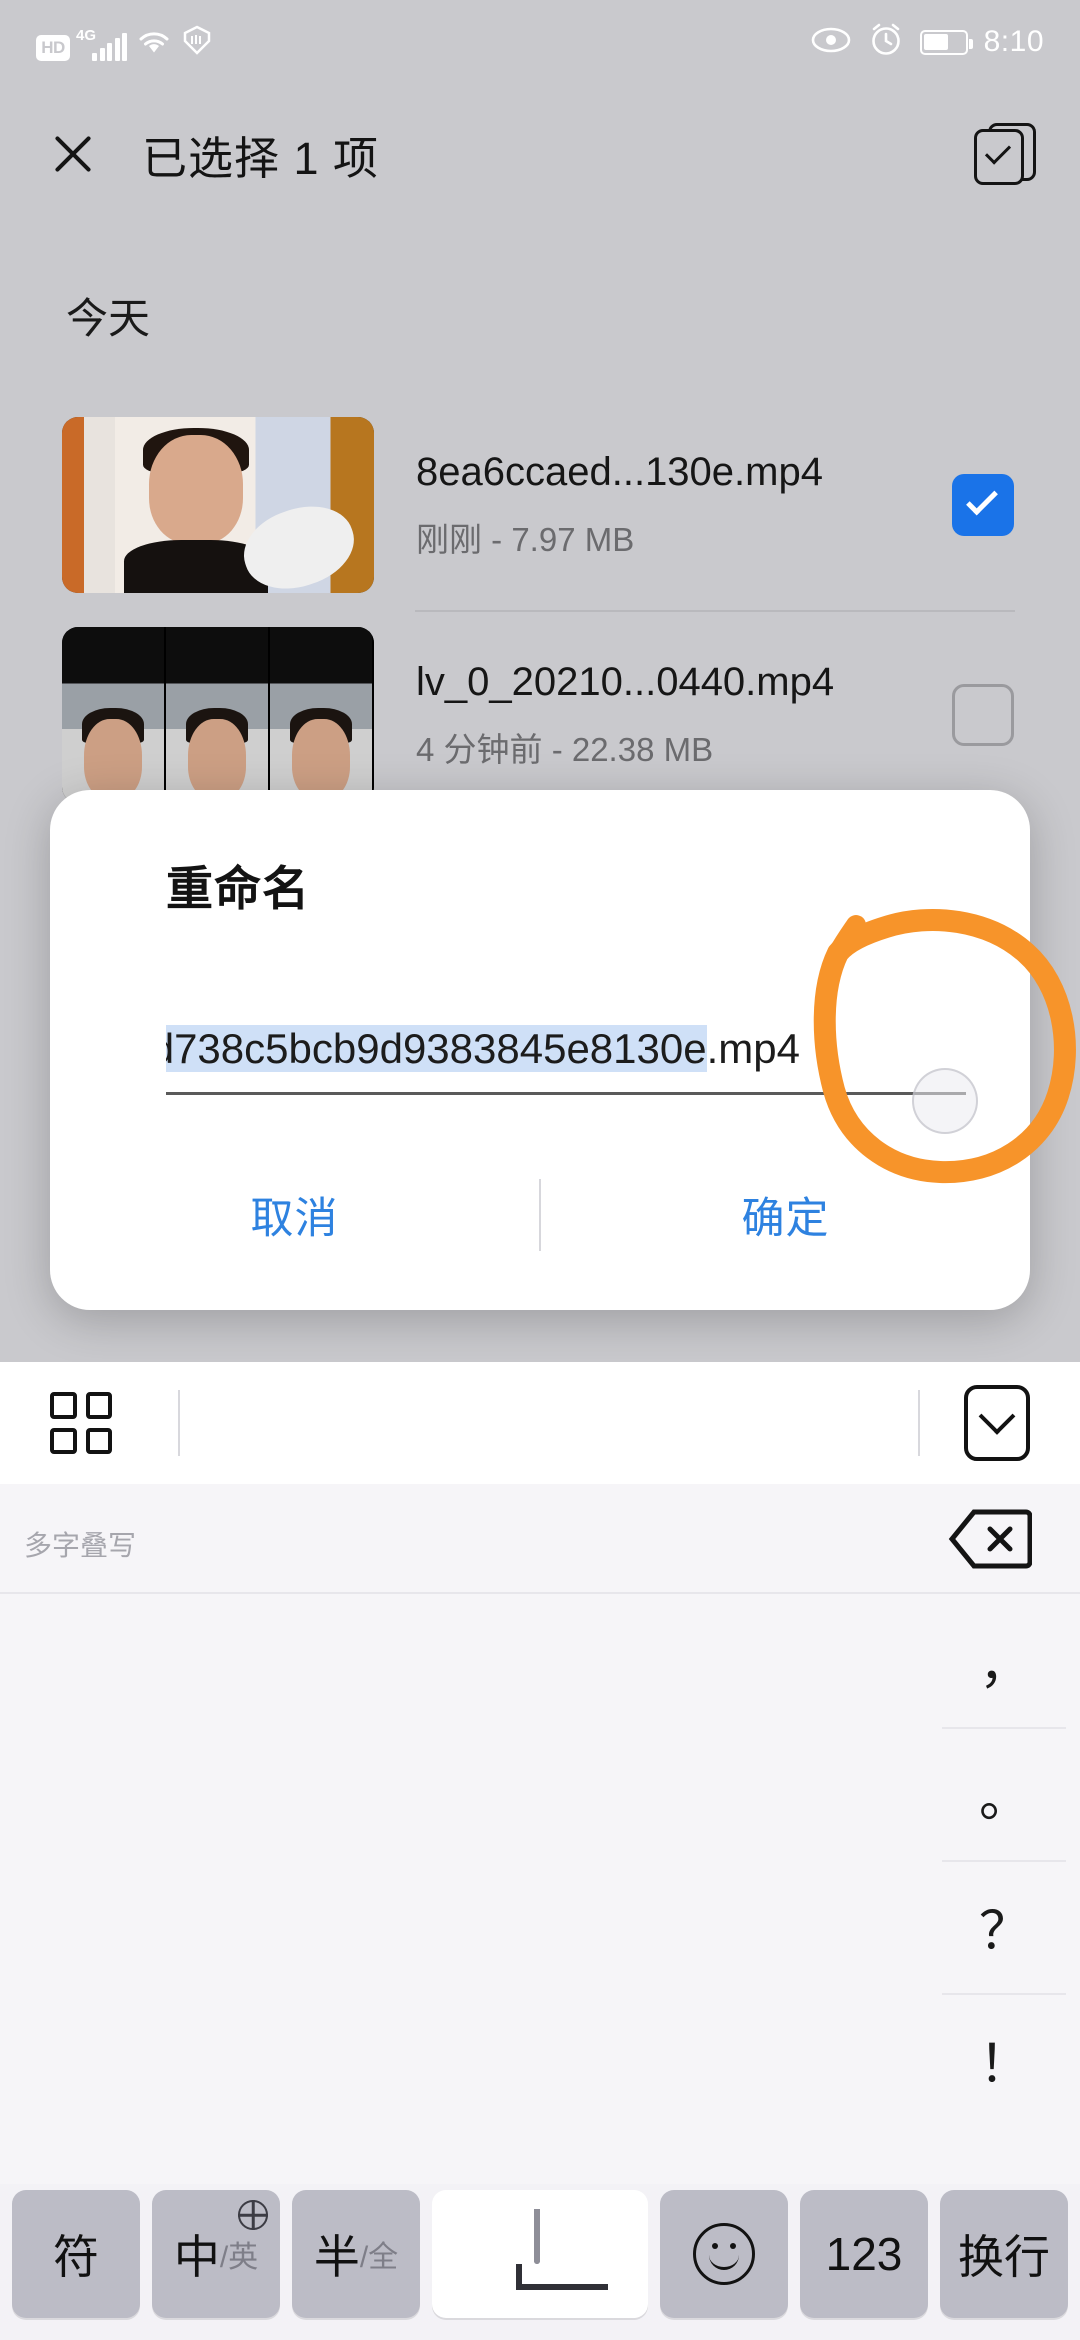 This screenshot has width=1080, height=2340. Describe the element at coordinates (1005, 2059) in the screenshot. I see `punct-key-exclamation: ！` at that location.